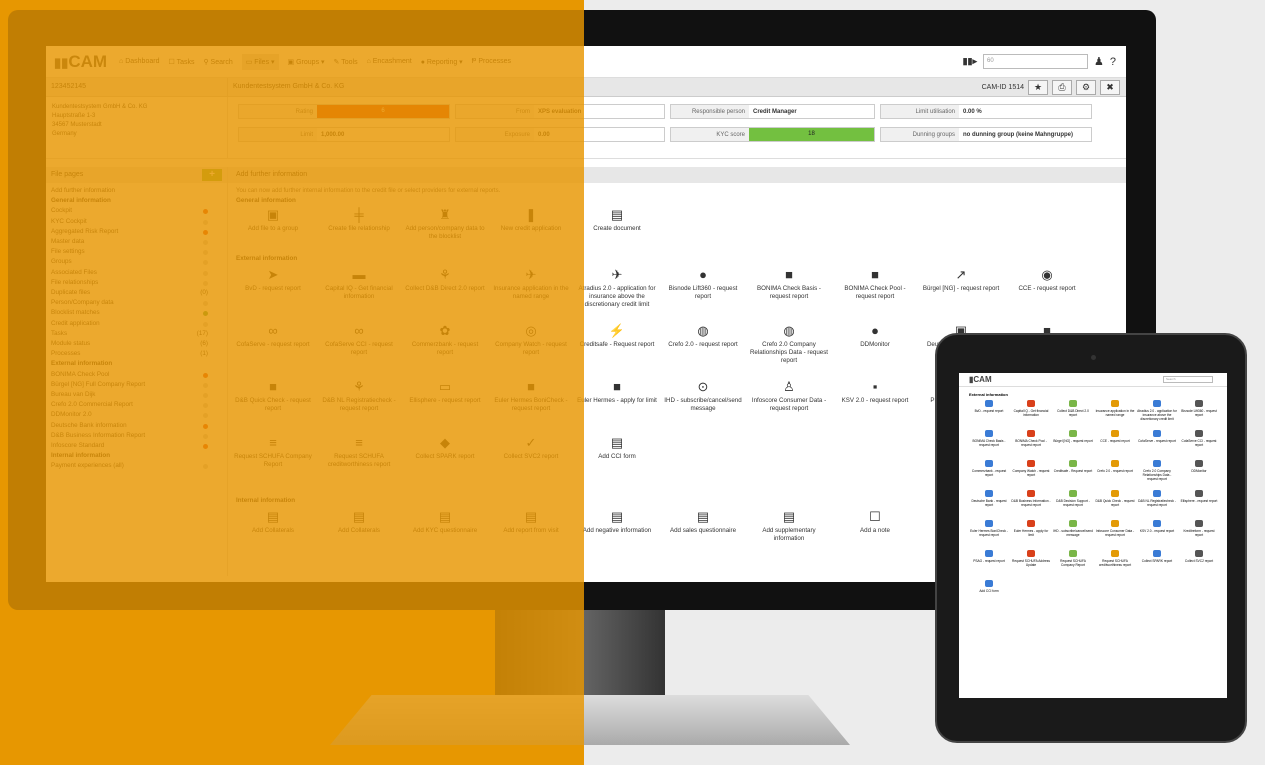 The width and height of the screenshot is (1265, 765). Describe the element at coordinates (1110, 87) in the screenshot. I see `close-icon: ✖` at that location.